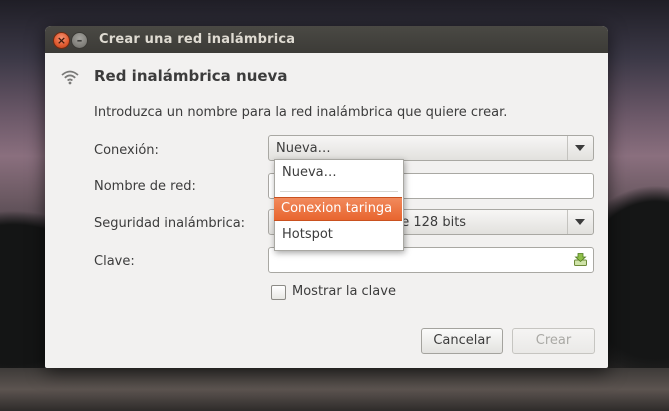 The width and height of the screenshot is (669, 411). What do you see at coordinates (344, 291) in the screenshot?
I see `show-key-label: Mostrar la clave` at bounding box center [344, 291].